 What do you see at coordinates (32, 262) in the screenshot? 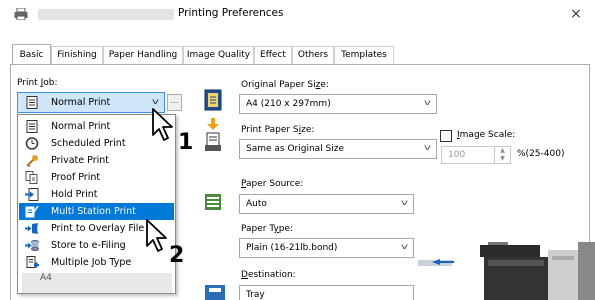
I see `multiple-job-icon` at bounding box center [32, 262].